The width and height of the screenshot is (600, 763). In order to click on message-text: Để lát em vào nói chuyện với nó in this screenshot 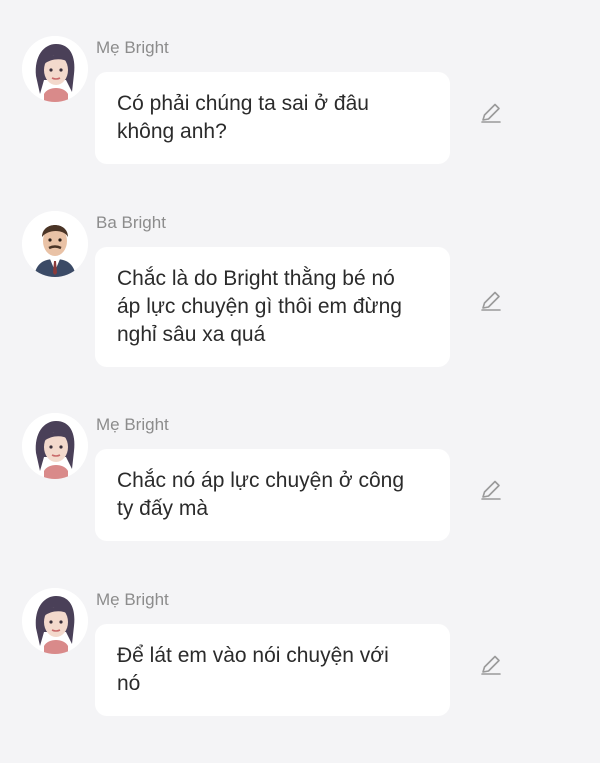, I will do `click(253, 669)`.